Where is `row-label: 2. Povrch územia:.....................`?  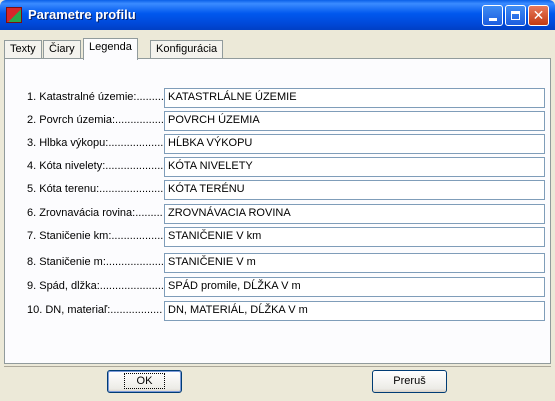
row-label: 2. Povrch územia:..................... is located at coordinates (95, 120).